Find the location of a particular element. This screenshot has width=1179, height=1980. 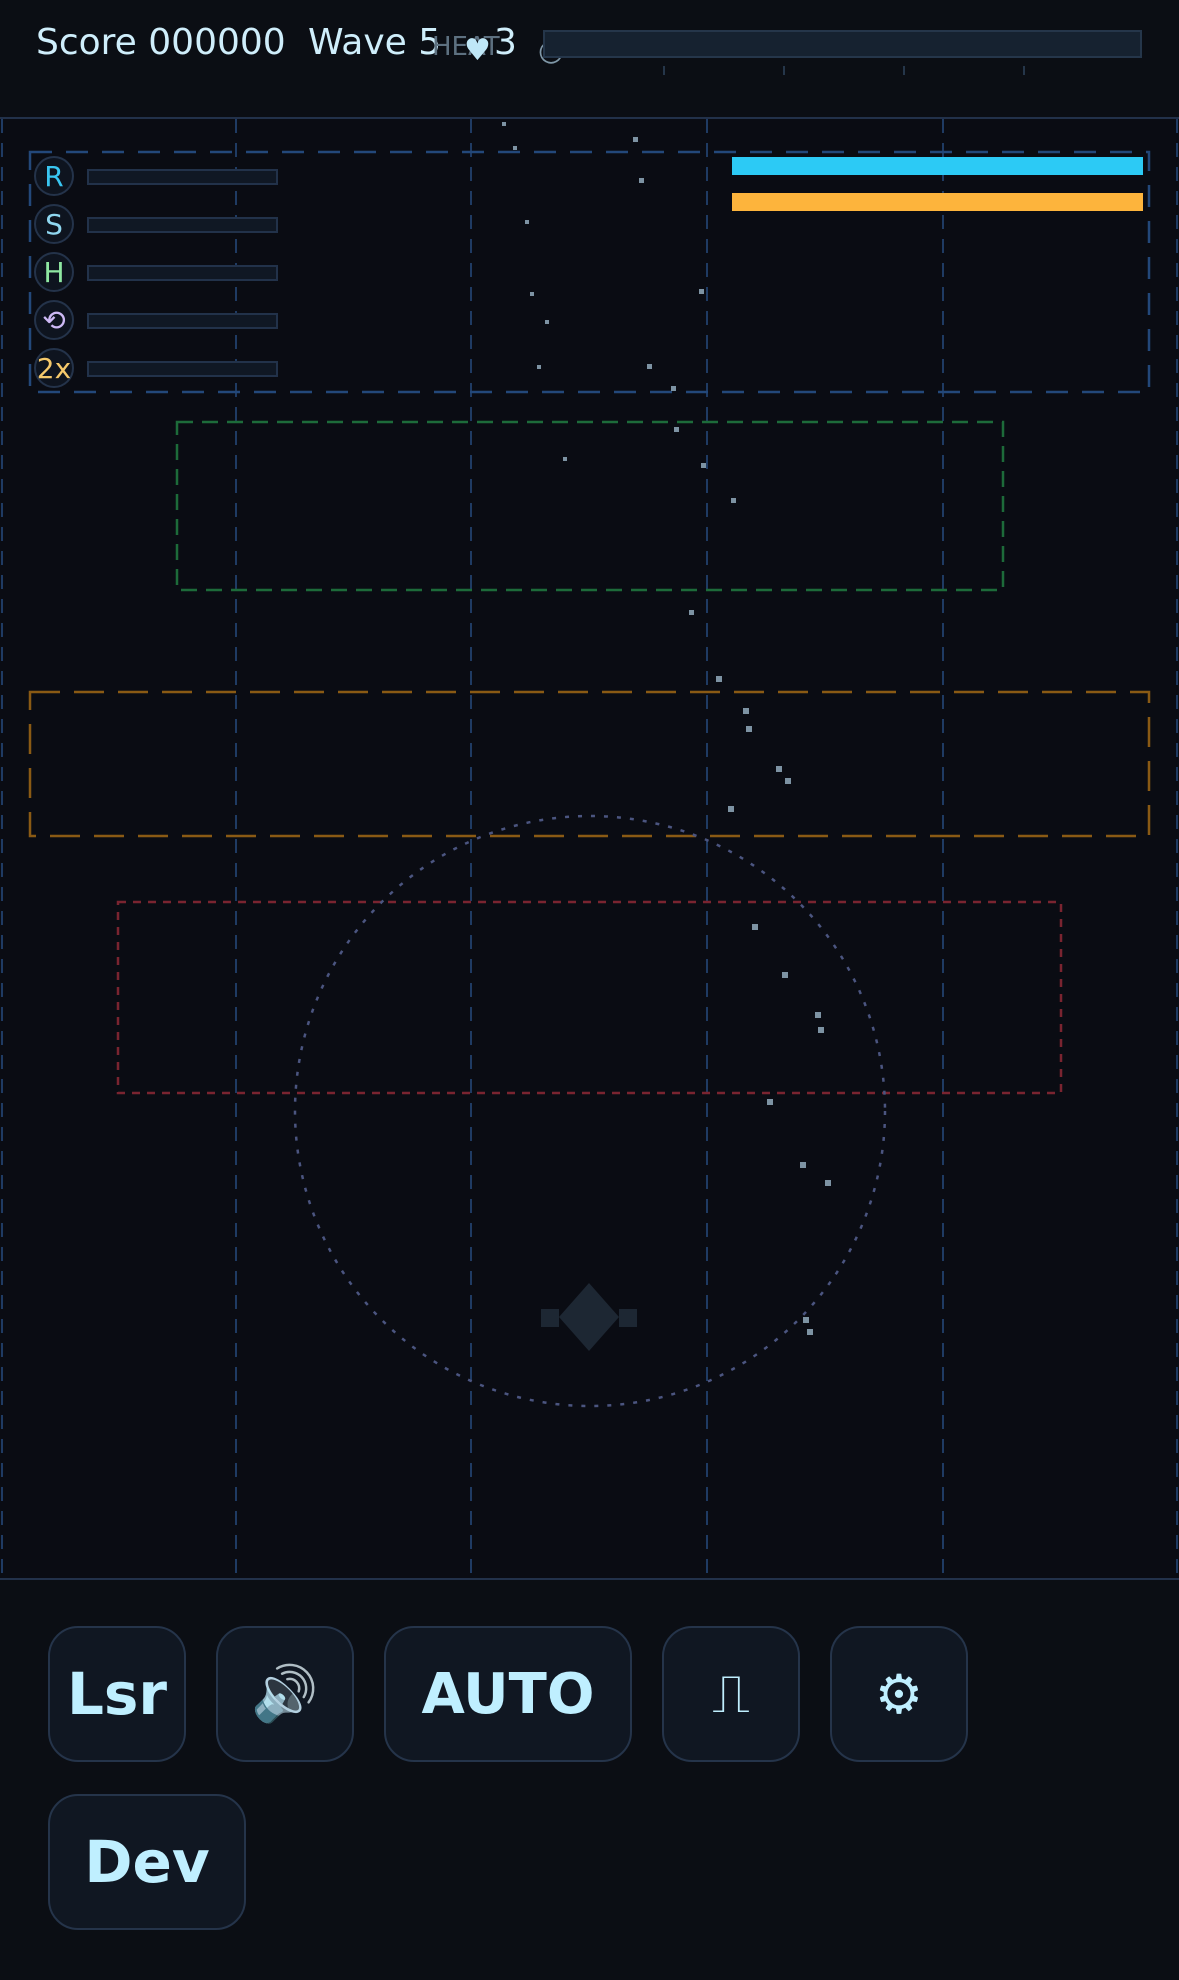

gear-icon: ⚙ is located at coordinates (899, 1694).